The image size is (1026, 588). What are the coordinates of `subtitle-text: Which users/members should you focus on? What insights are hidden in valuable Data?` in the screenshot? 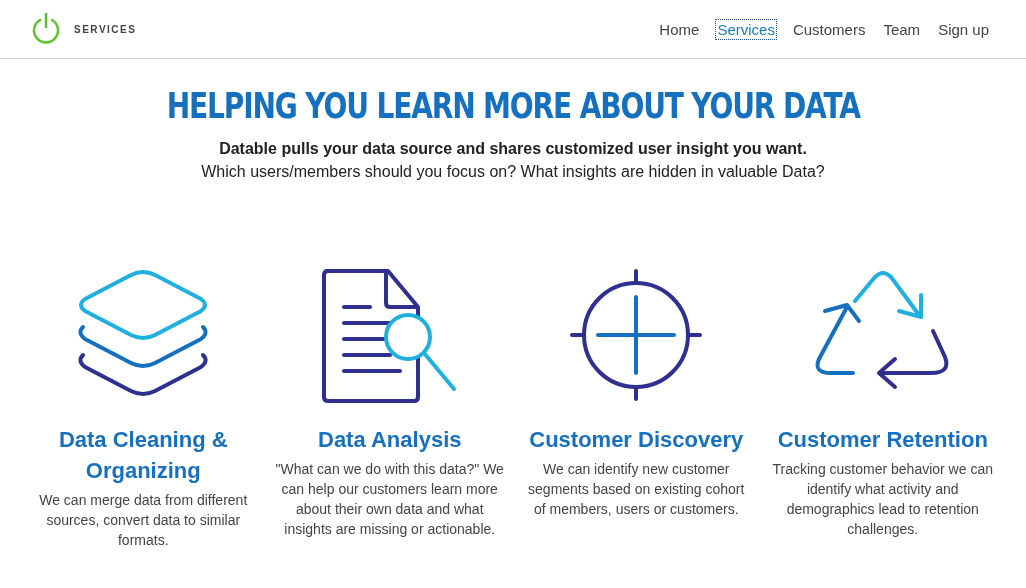 It's located at (513, 172).